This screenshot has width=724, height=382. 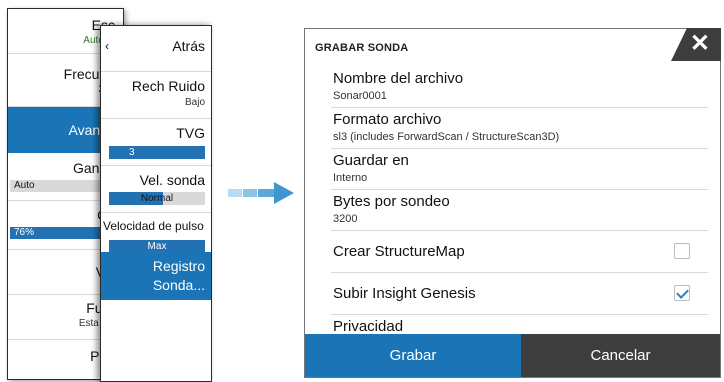 I want to click on tvg-slider: 3, so click(x=157, y=152).